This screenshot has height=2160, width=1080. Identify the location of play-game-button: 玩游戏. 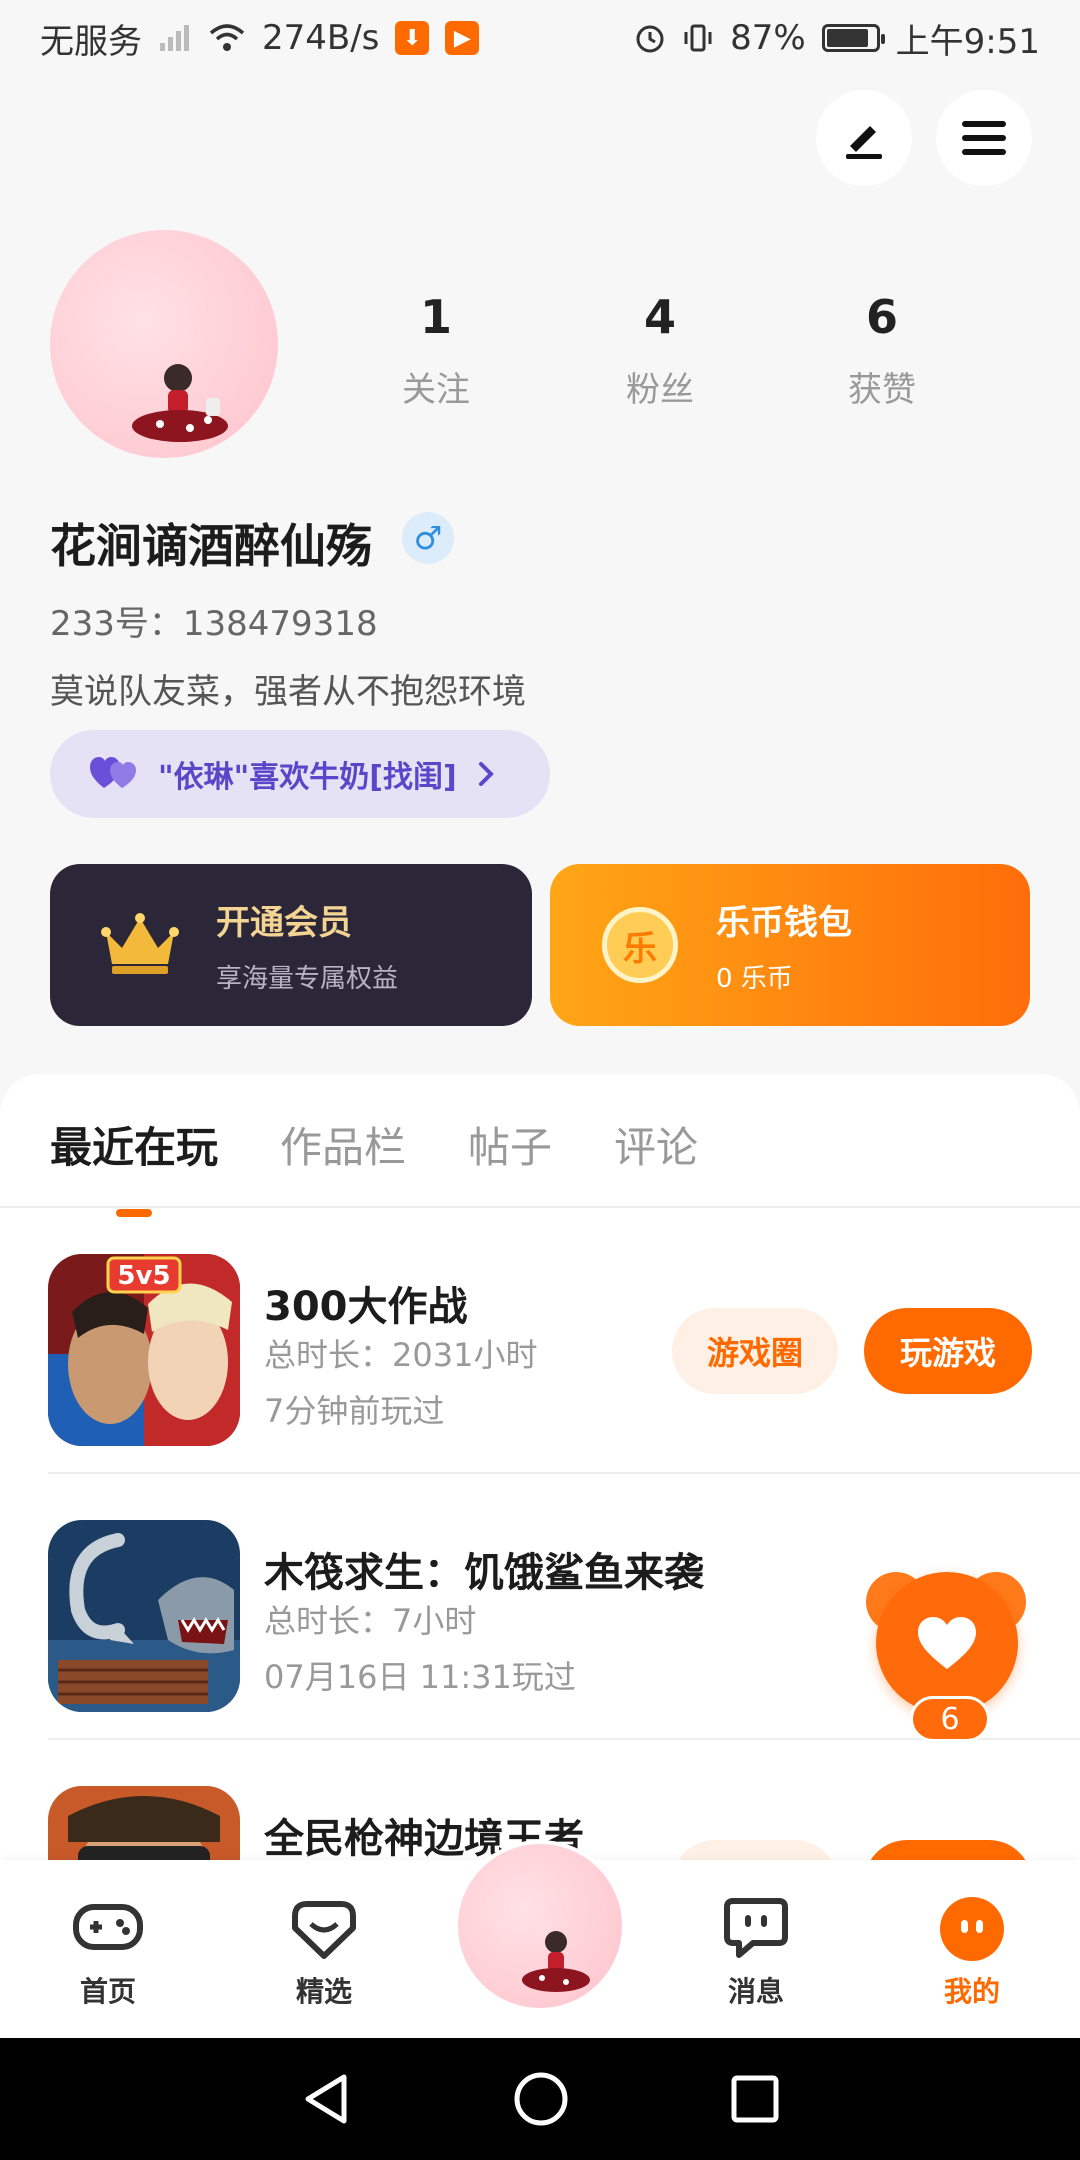
(948, 1351).